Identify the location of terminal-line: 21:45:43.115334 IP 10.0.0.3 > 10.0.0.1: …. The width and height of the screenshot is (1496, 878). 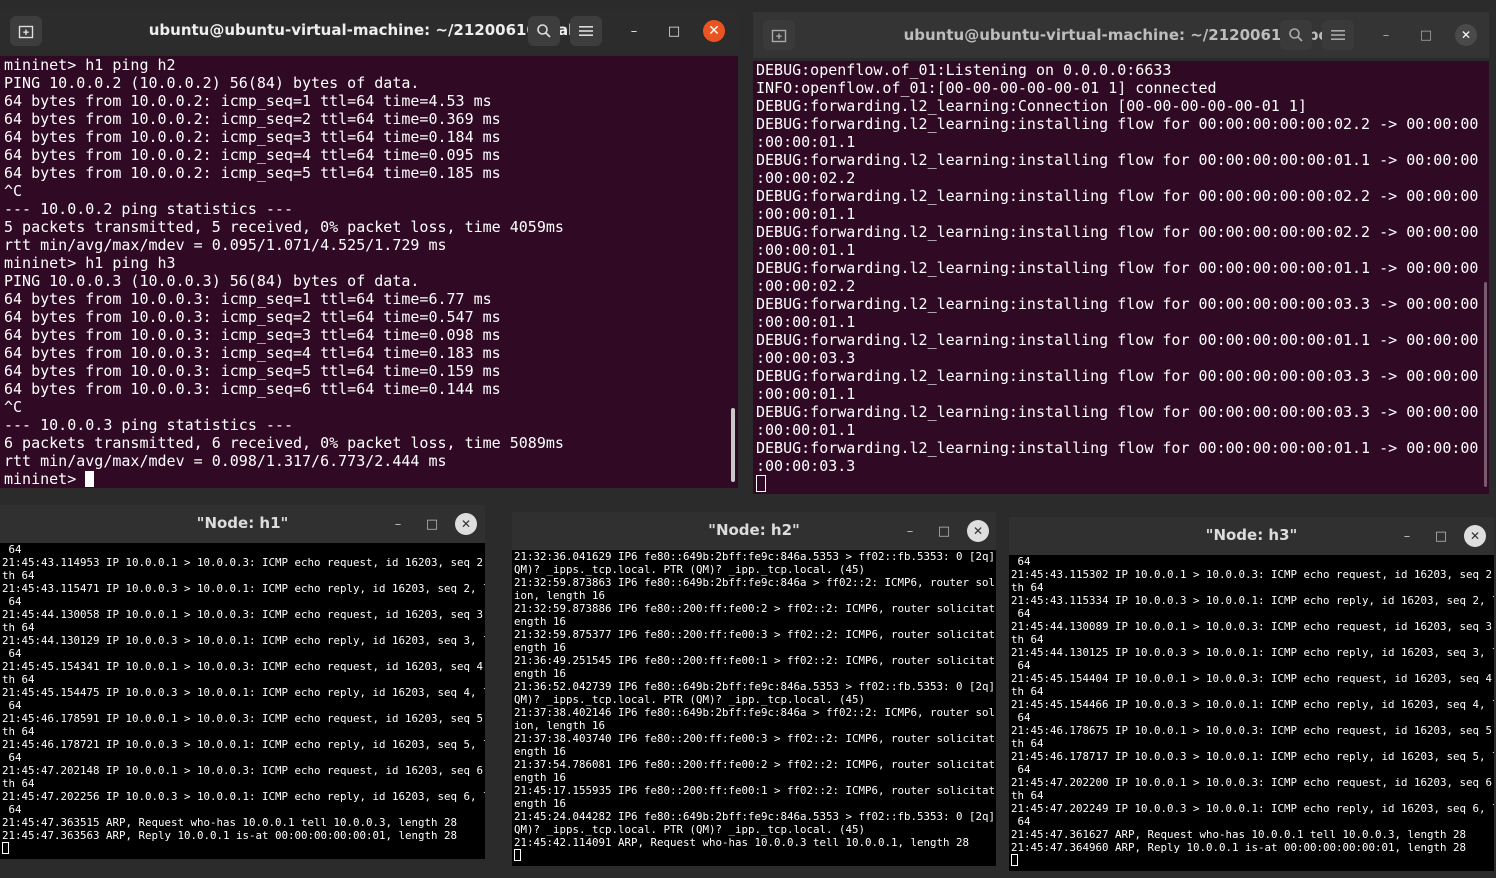
(1252, 600).